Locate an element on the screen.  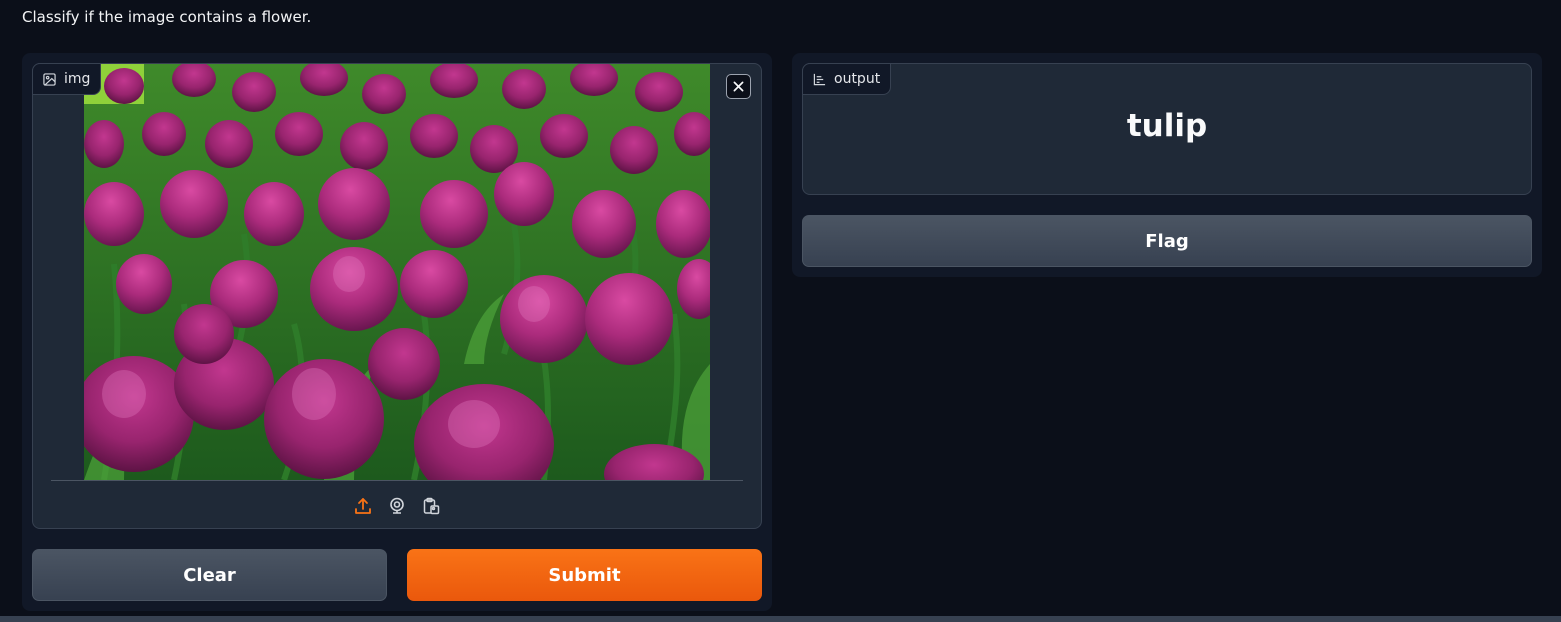
output-block: output tulip is located at coordinates (1167, 129).